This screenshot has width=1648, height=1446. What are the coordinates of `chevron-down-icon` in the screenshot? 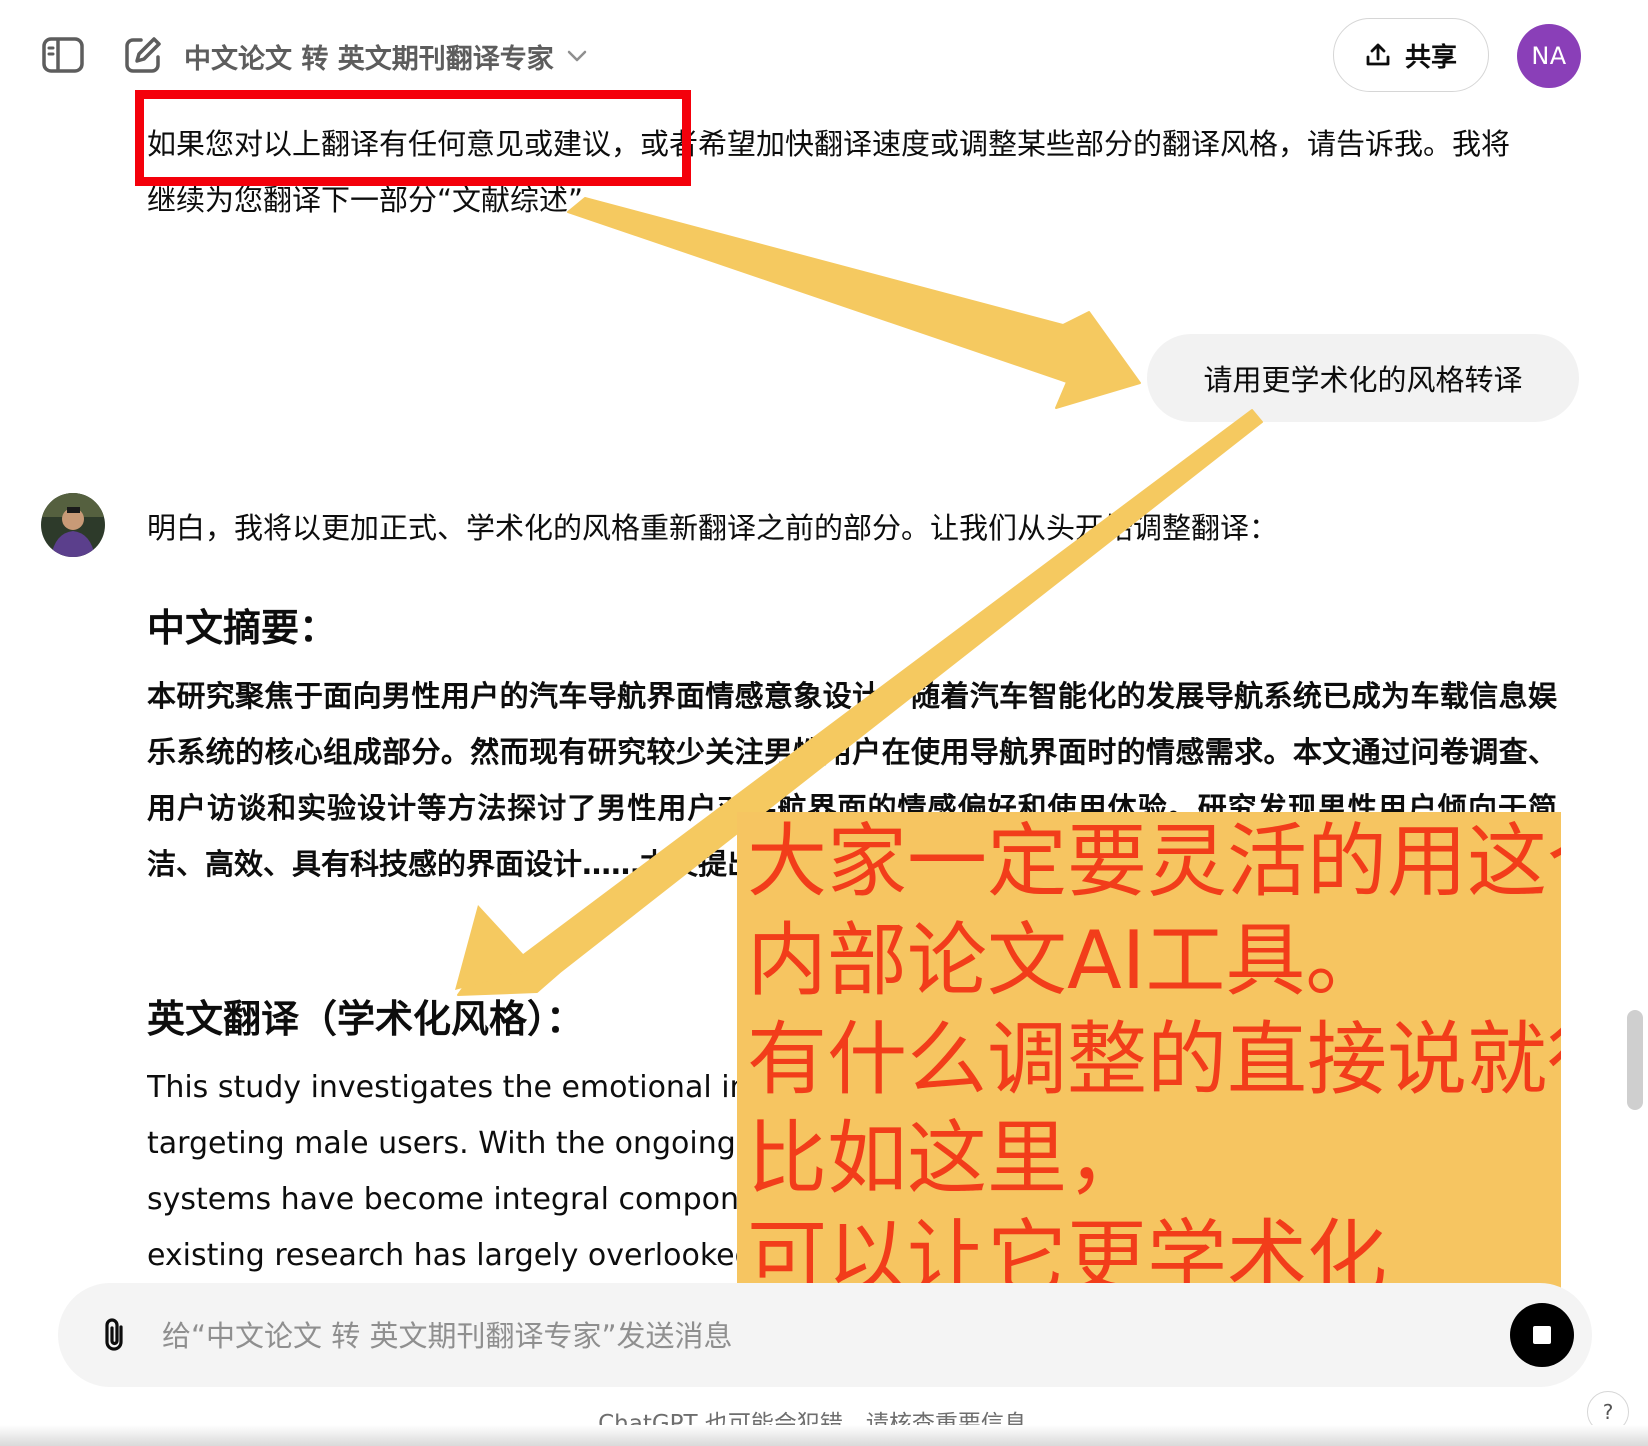 It's located at (577, 56).